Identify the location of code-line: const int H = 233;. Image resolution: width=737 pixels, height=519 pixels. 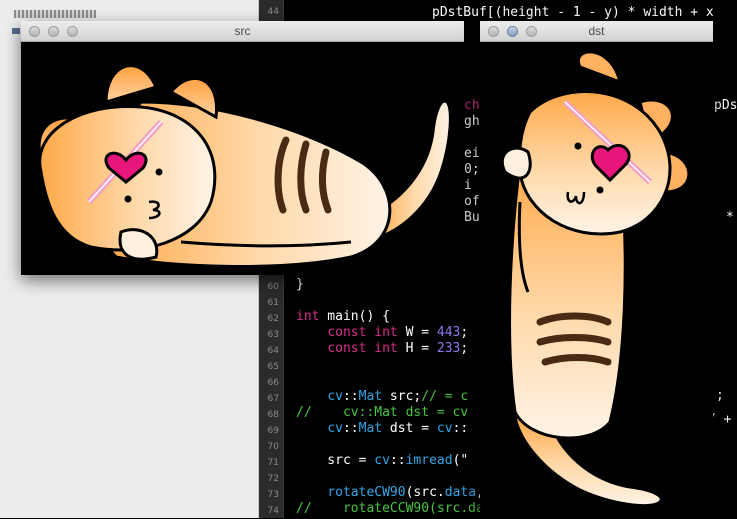
(382, 349).